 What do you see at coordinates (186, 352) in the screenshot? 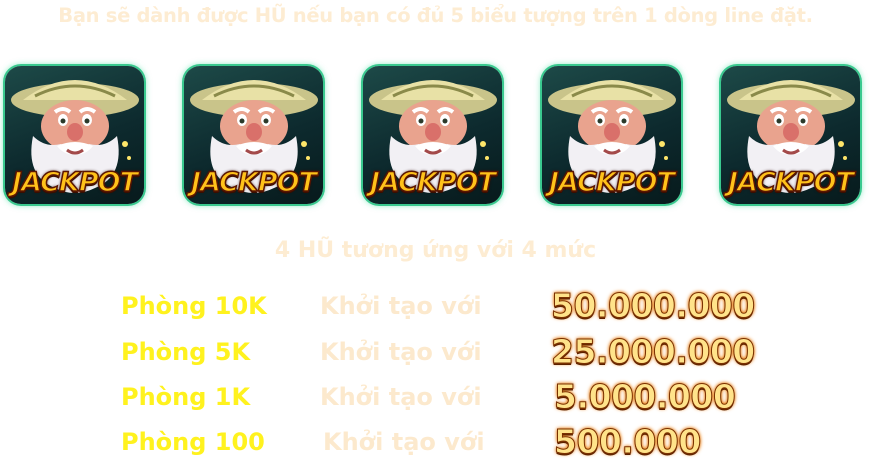
I see `tier-room-name: Phòng 5K` at bounding box center [186, 352].